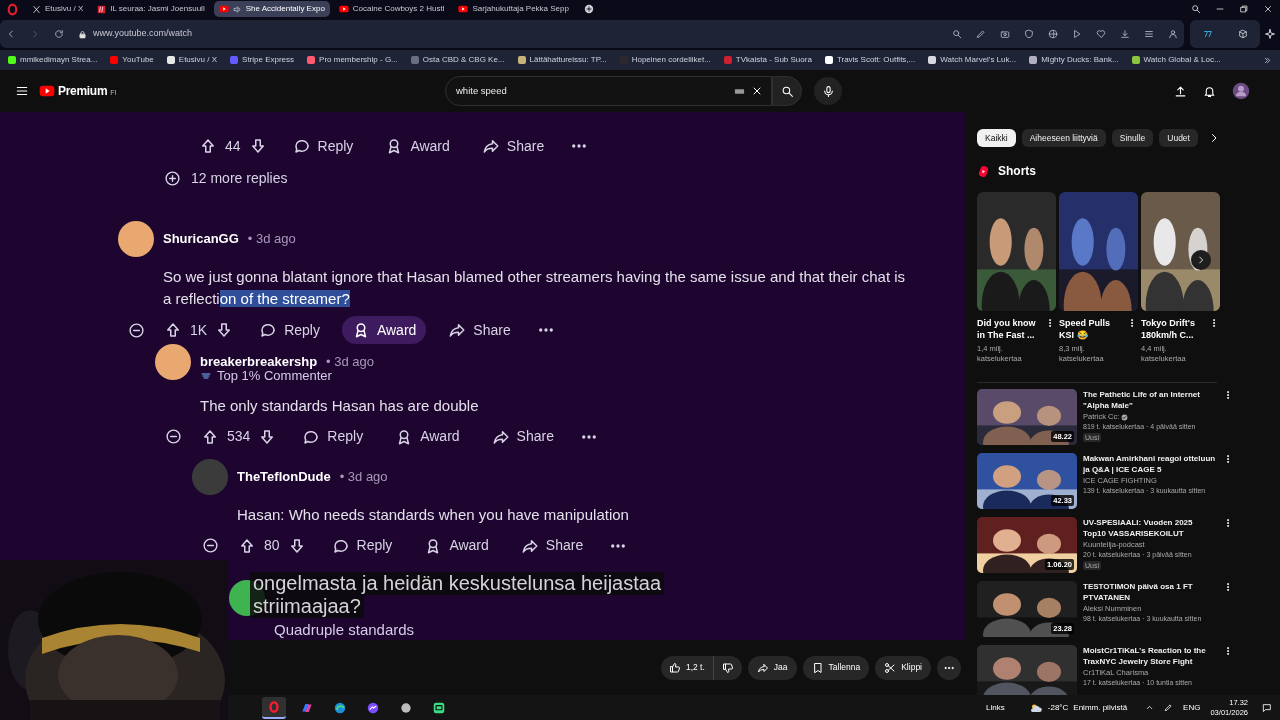 This screenshot has width=1280, height=720. Describe the element at coordinates (757, 91) in the screenshot. I see `clear-icon` at that location.